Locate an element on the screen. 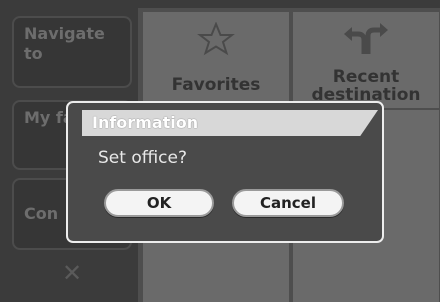 Image resolution: width=440 pixels, height=302 pixels. dialog-title: Information is located at coordinates (145, 122).